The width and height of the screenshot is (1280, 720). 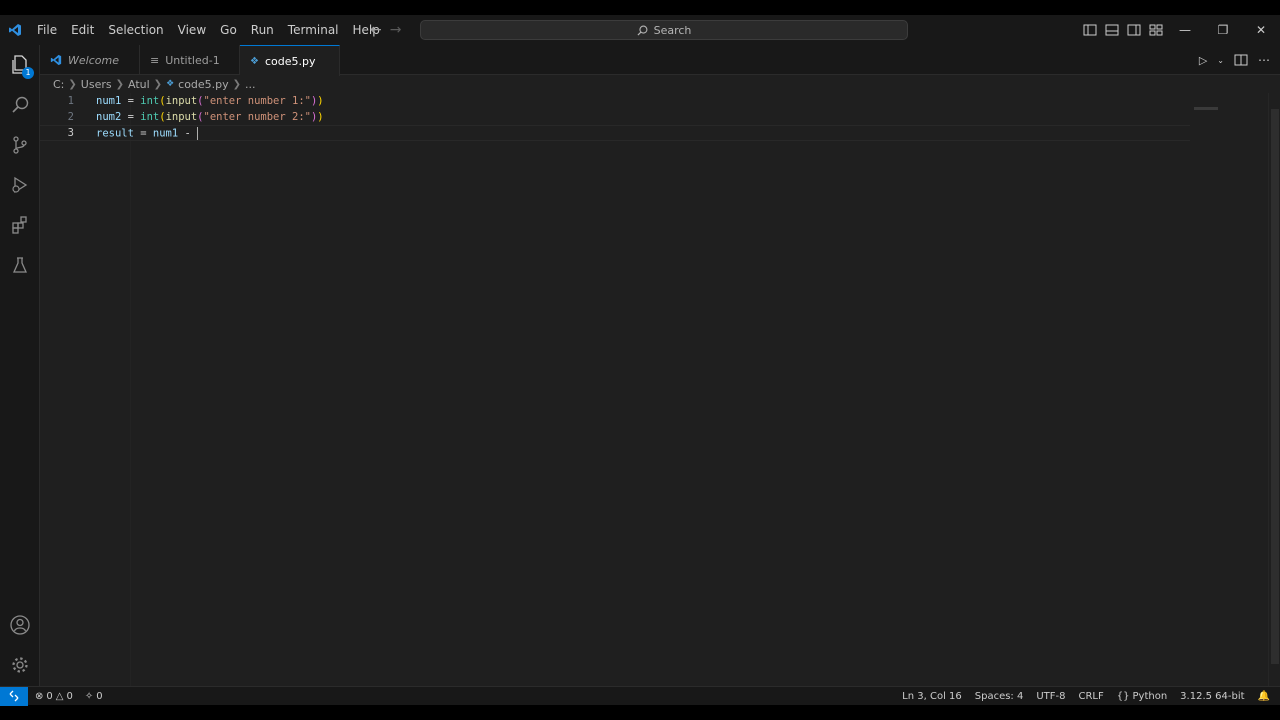 I want to click on window-controls: — ❐ ✕, so click(x=1223, y=30).